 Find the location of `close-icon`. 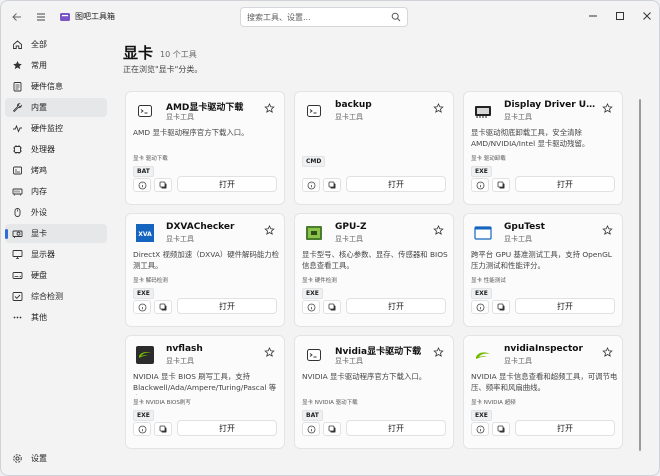

close-icon is located at coordinates (647, 16).